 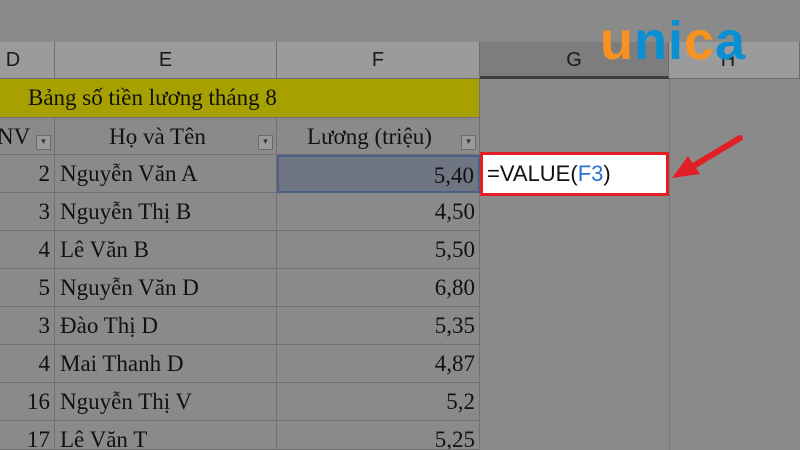 I want to click on cell-salary: 5,50, so click(x=378, y=250).